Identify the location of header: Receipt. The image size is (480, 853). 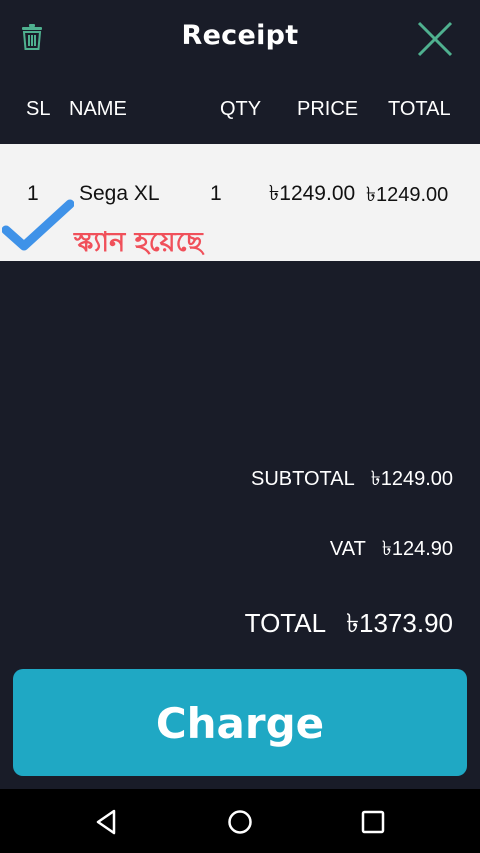
(240, 39).